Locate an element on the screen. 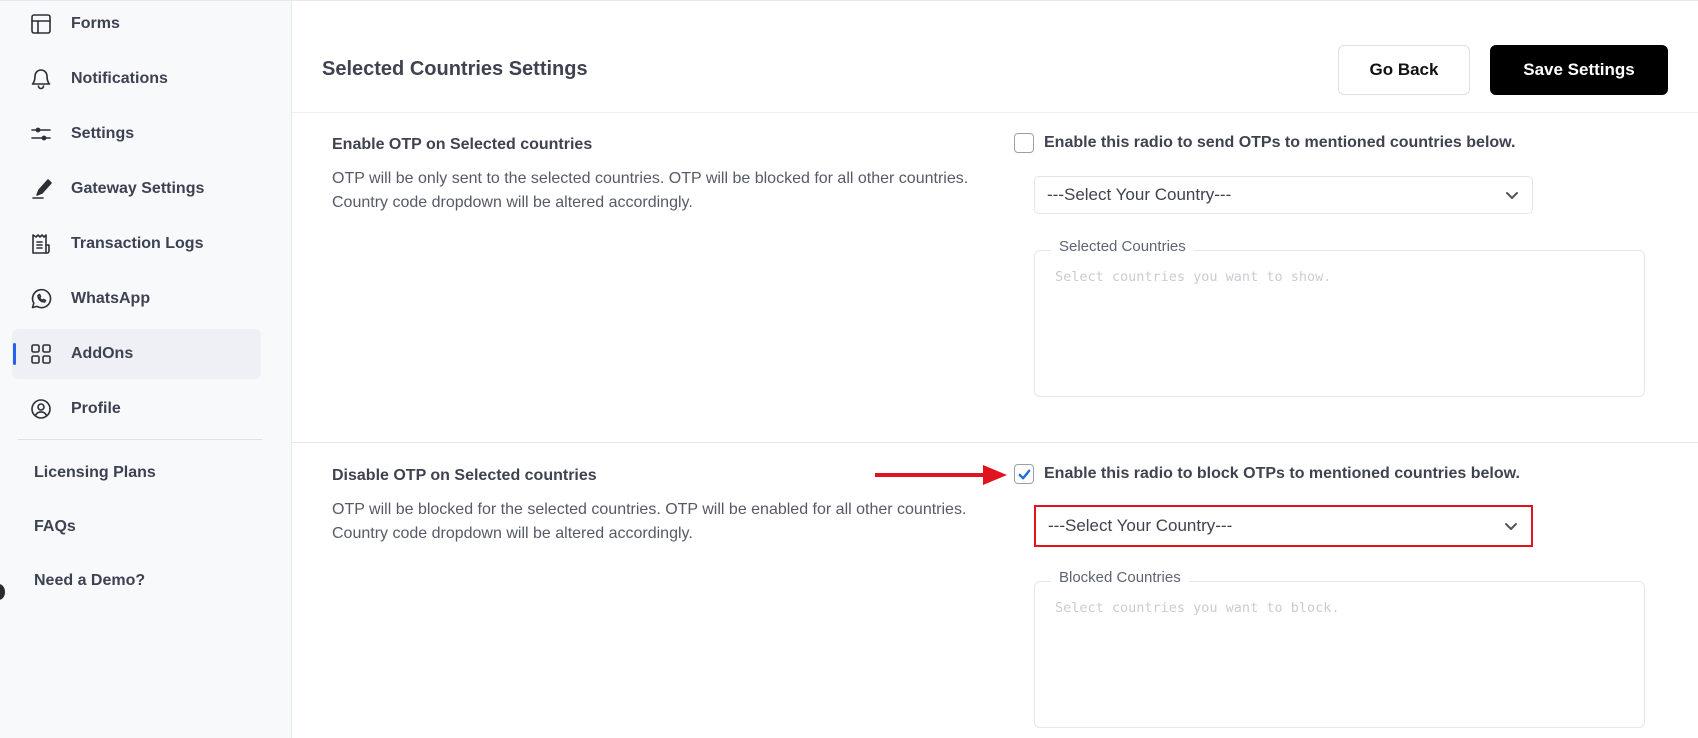  sidebar-item-profile: Profile is located at coordinates (136, 409).